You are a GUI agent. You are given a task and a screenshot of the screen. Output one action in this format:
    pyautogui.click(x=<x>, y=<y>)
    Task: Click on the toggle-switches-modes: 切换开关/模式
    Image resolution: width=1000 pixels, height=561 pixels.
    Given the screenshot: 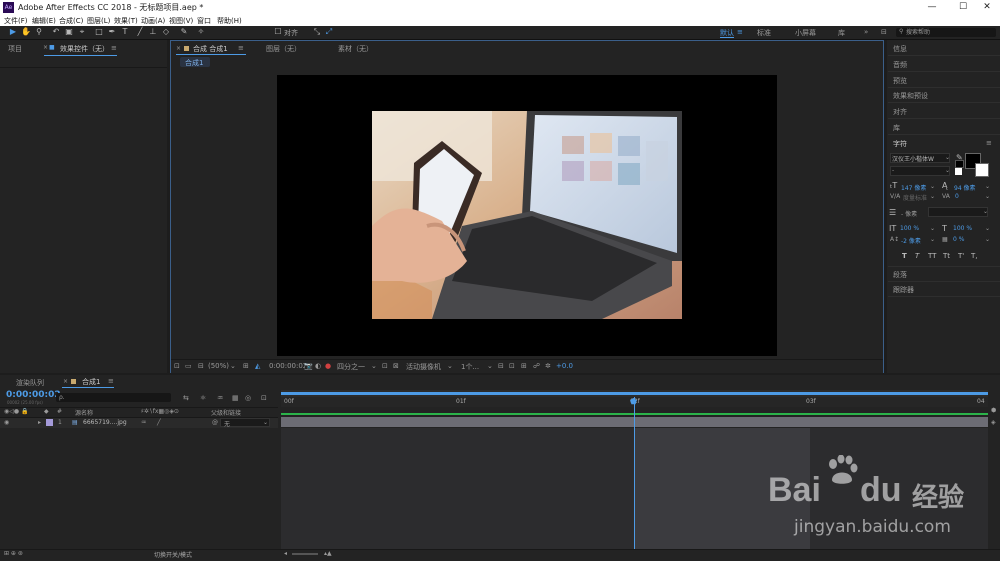 What is the action you would take?
    pyautogui.click(x=173, y=554)
    